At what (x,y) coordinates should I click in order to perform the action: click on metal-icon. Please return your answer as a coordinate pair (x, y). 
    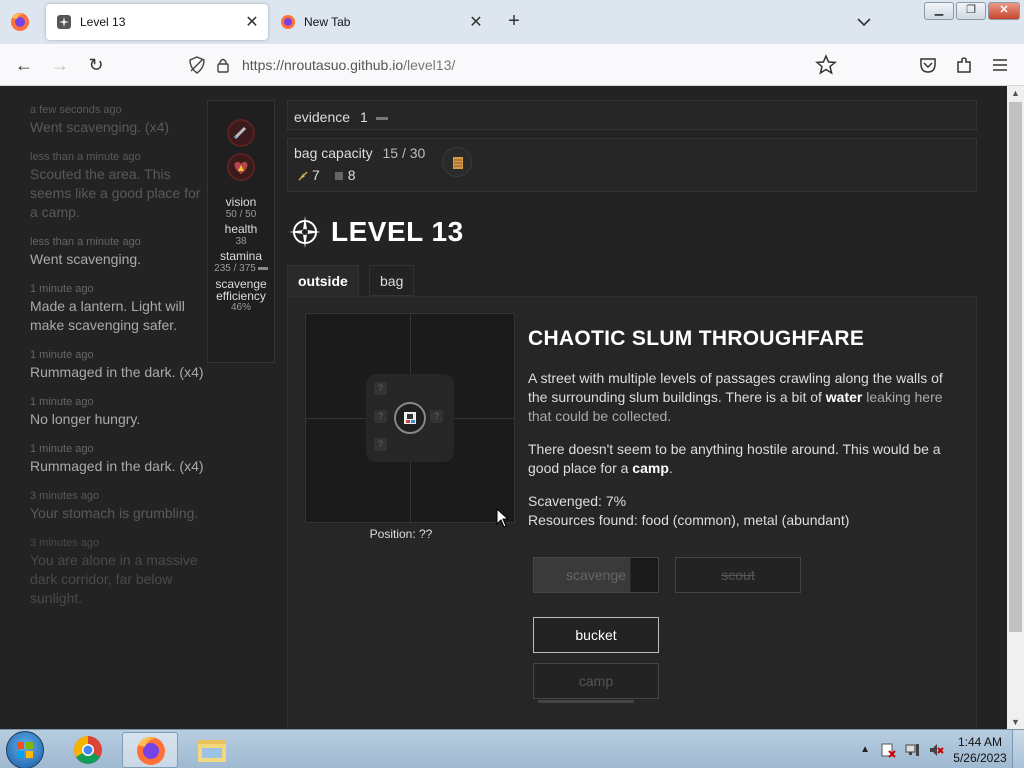
    Looking at the image, I should click on (339, 176).